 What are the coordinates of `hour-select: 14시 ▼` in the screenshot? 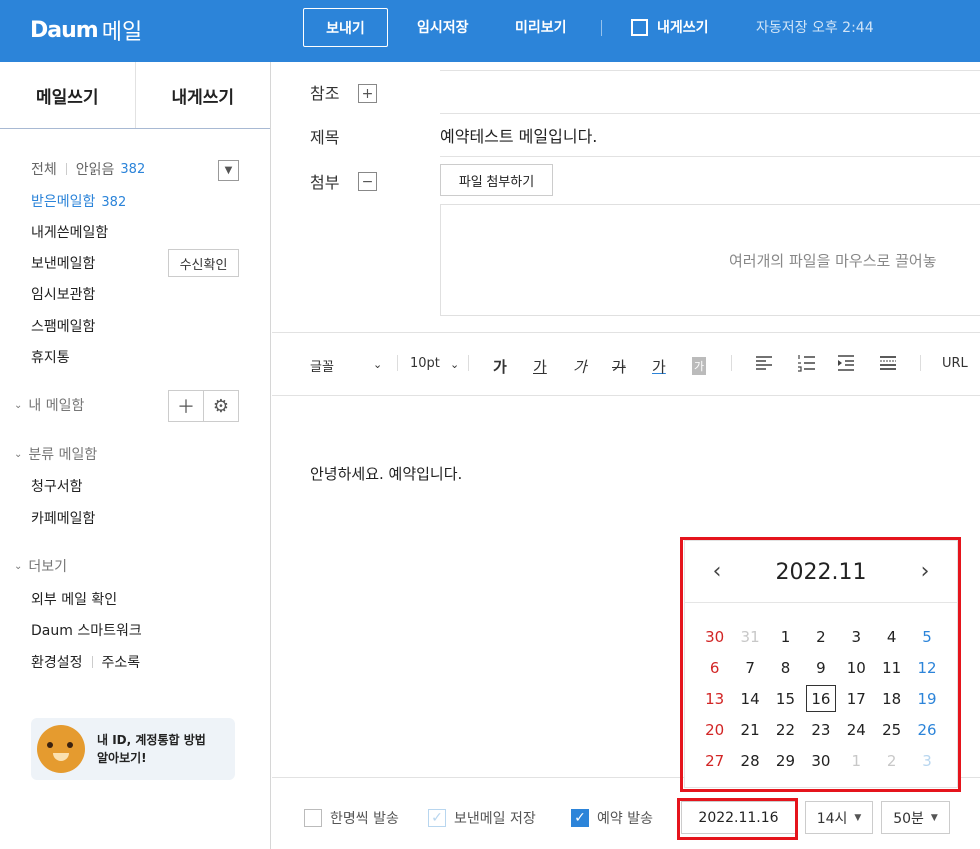 It's located at (839, 817).